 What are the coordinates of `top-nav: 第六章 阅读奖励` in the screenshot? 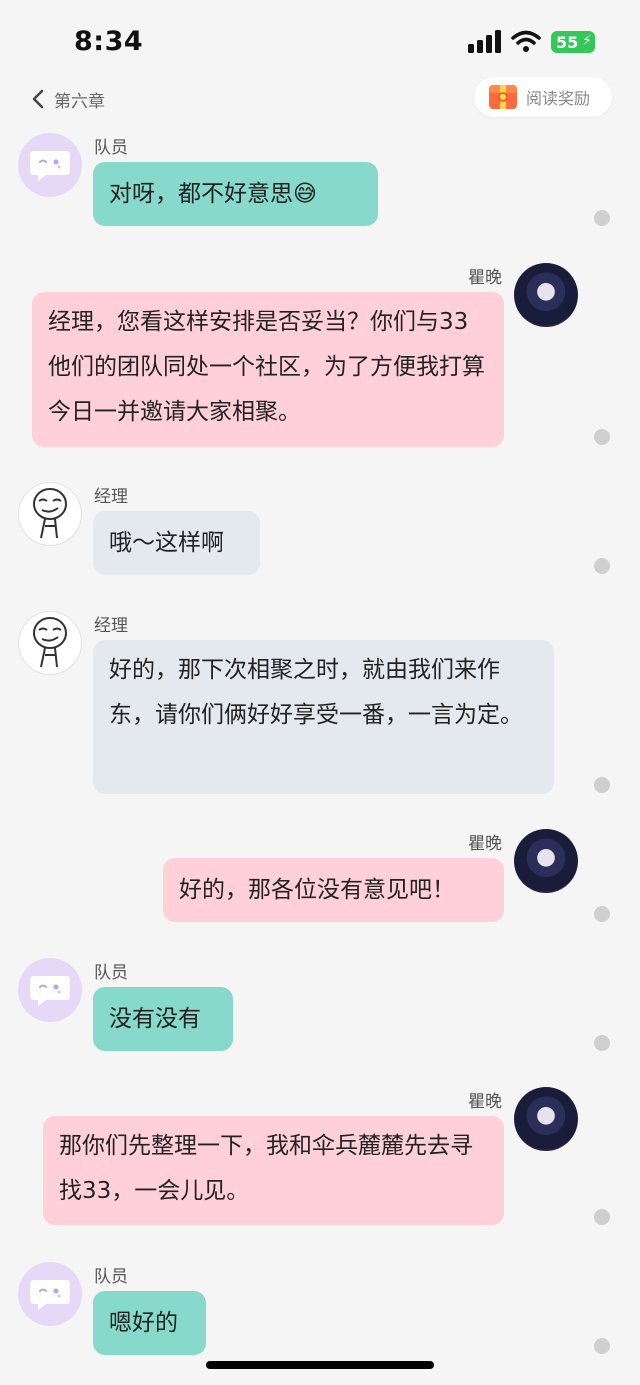 It's located at (320, 98).